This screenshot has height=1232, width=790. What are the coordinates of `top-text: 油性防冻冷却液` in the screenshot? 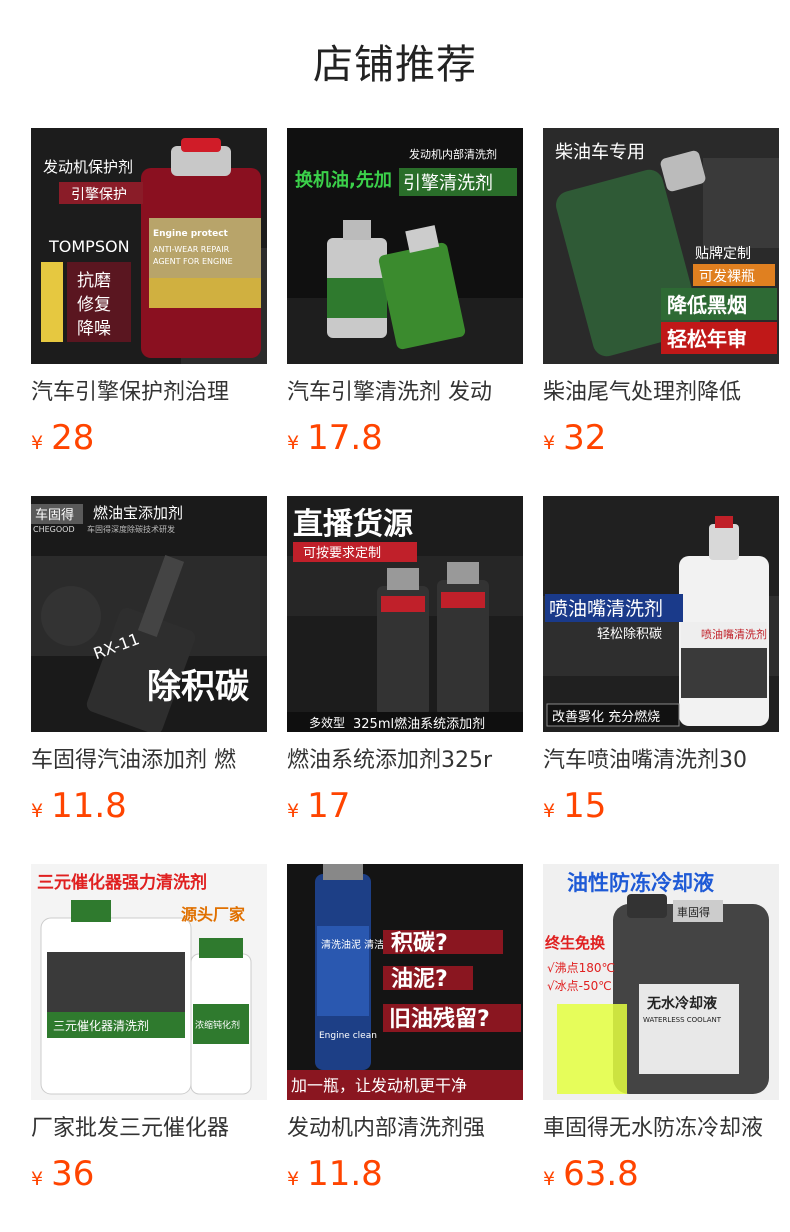 It's located at (640, 883).